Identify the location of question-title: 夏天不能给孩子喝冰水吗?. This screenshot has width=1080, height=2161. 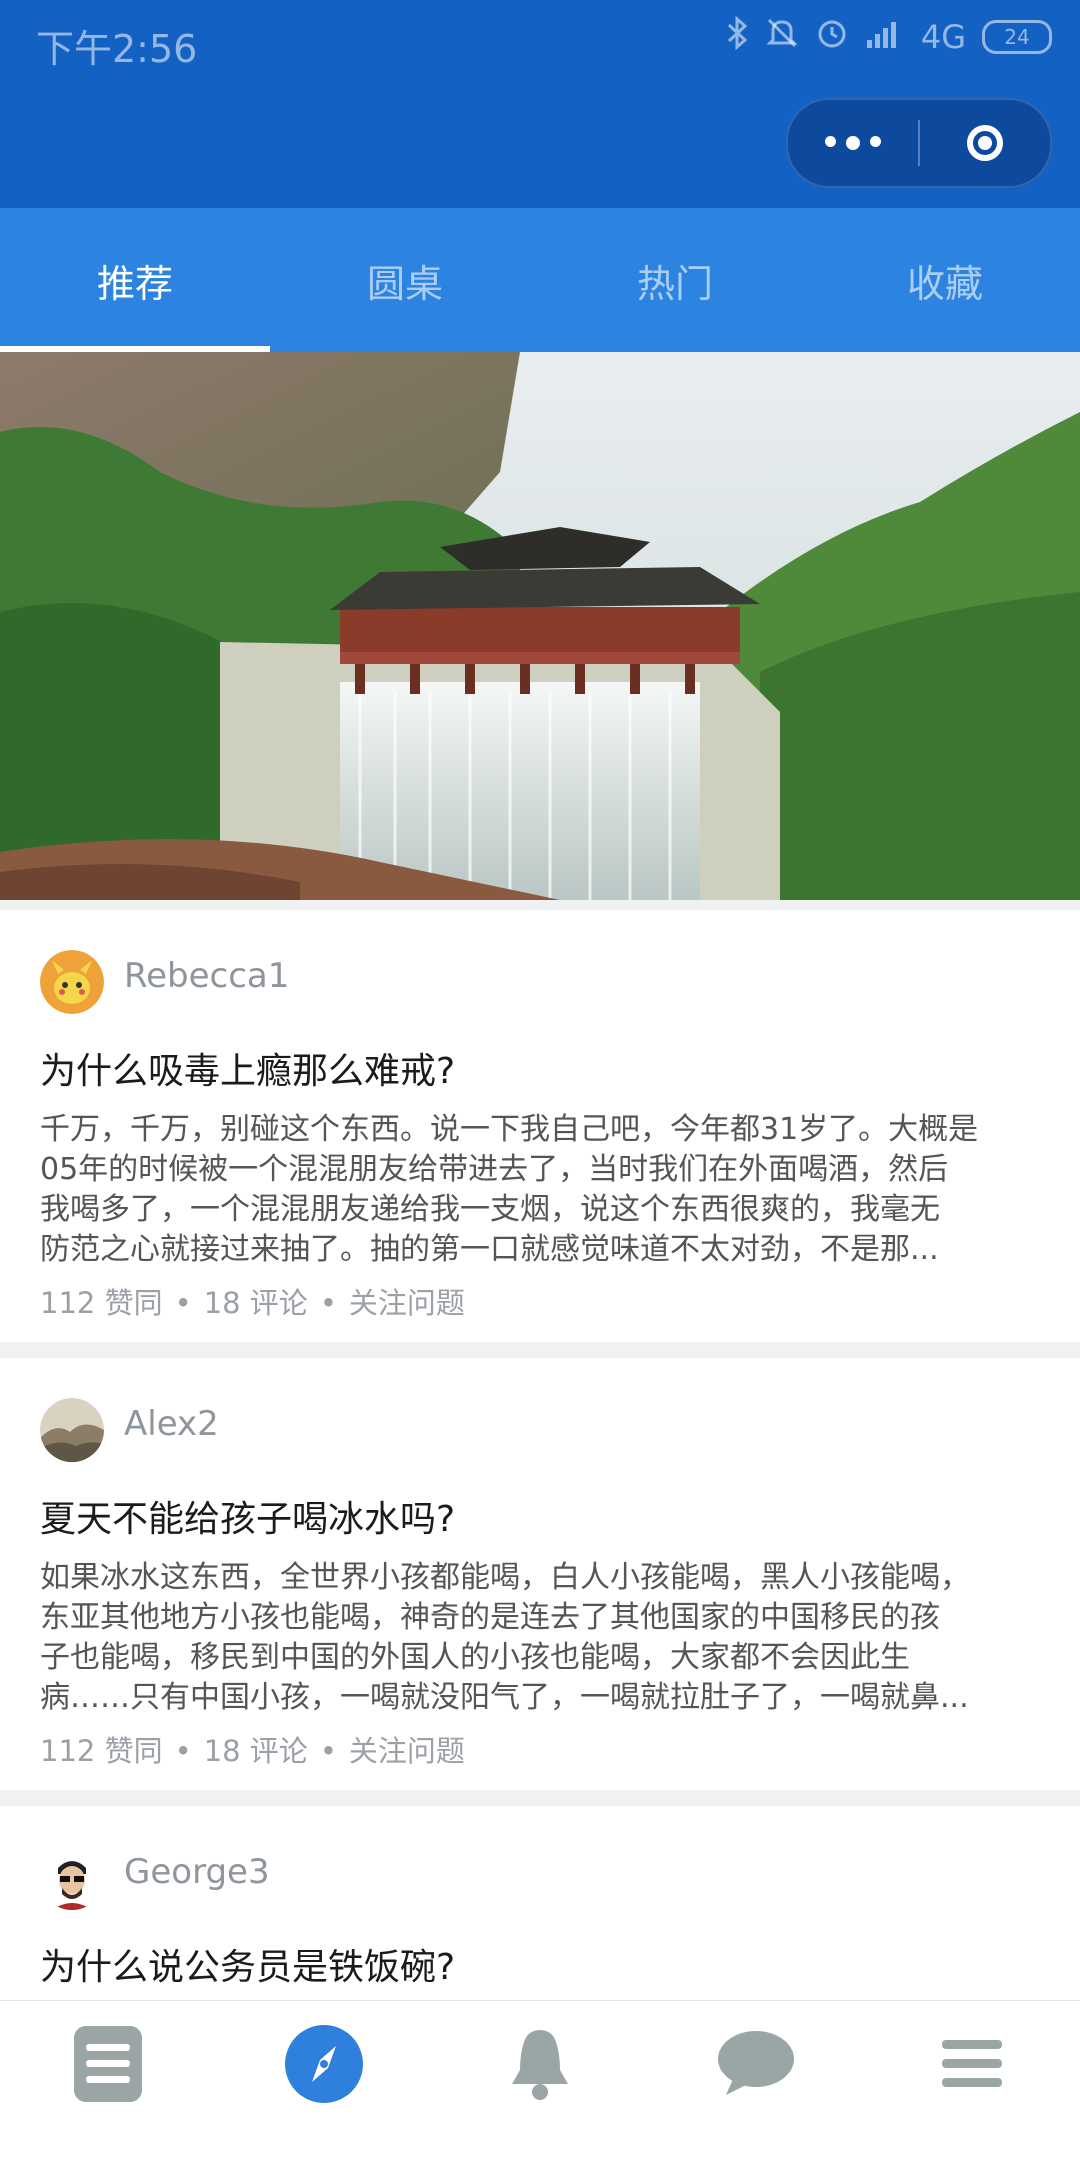
(247, 1516).